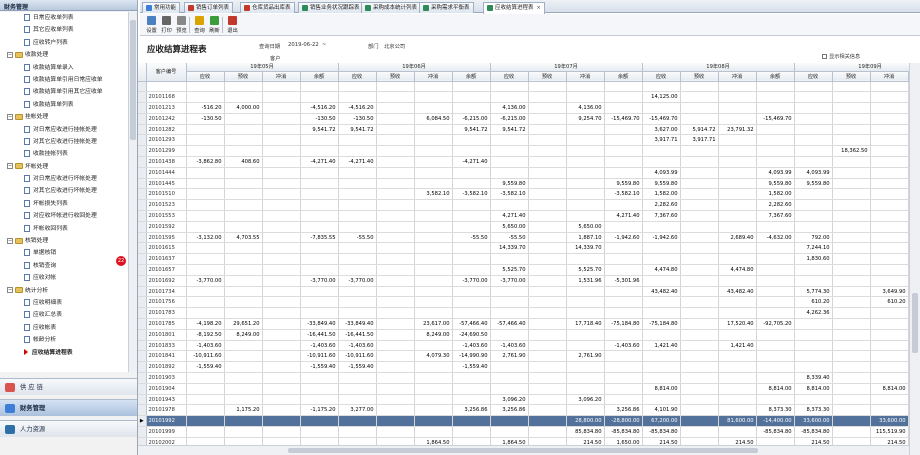 The height and width of the screenshot is (455, 920). What do you see at coordinates (181, 25) in the screenshot?
I see `preview-button: 预览` at bounding box center [181, 25].